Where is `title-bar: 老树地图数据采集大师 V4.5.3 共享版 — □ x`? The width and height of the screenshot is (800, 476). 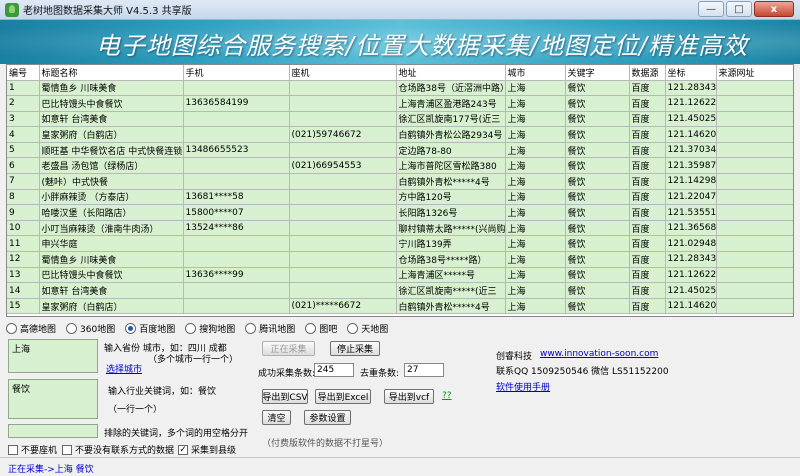 title-bar: 老树地图数据采集大师 V4.5.3 共享版 — □ x is located at coordinates (400, 10).